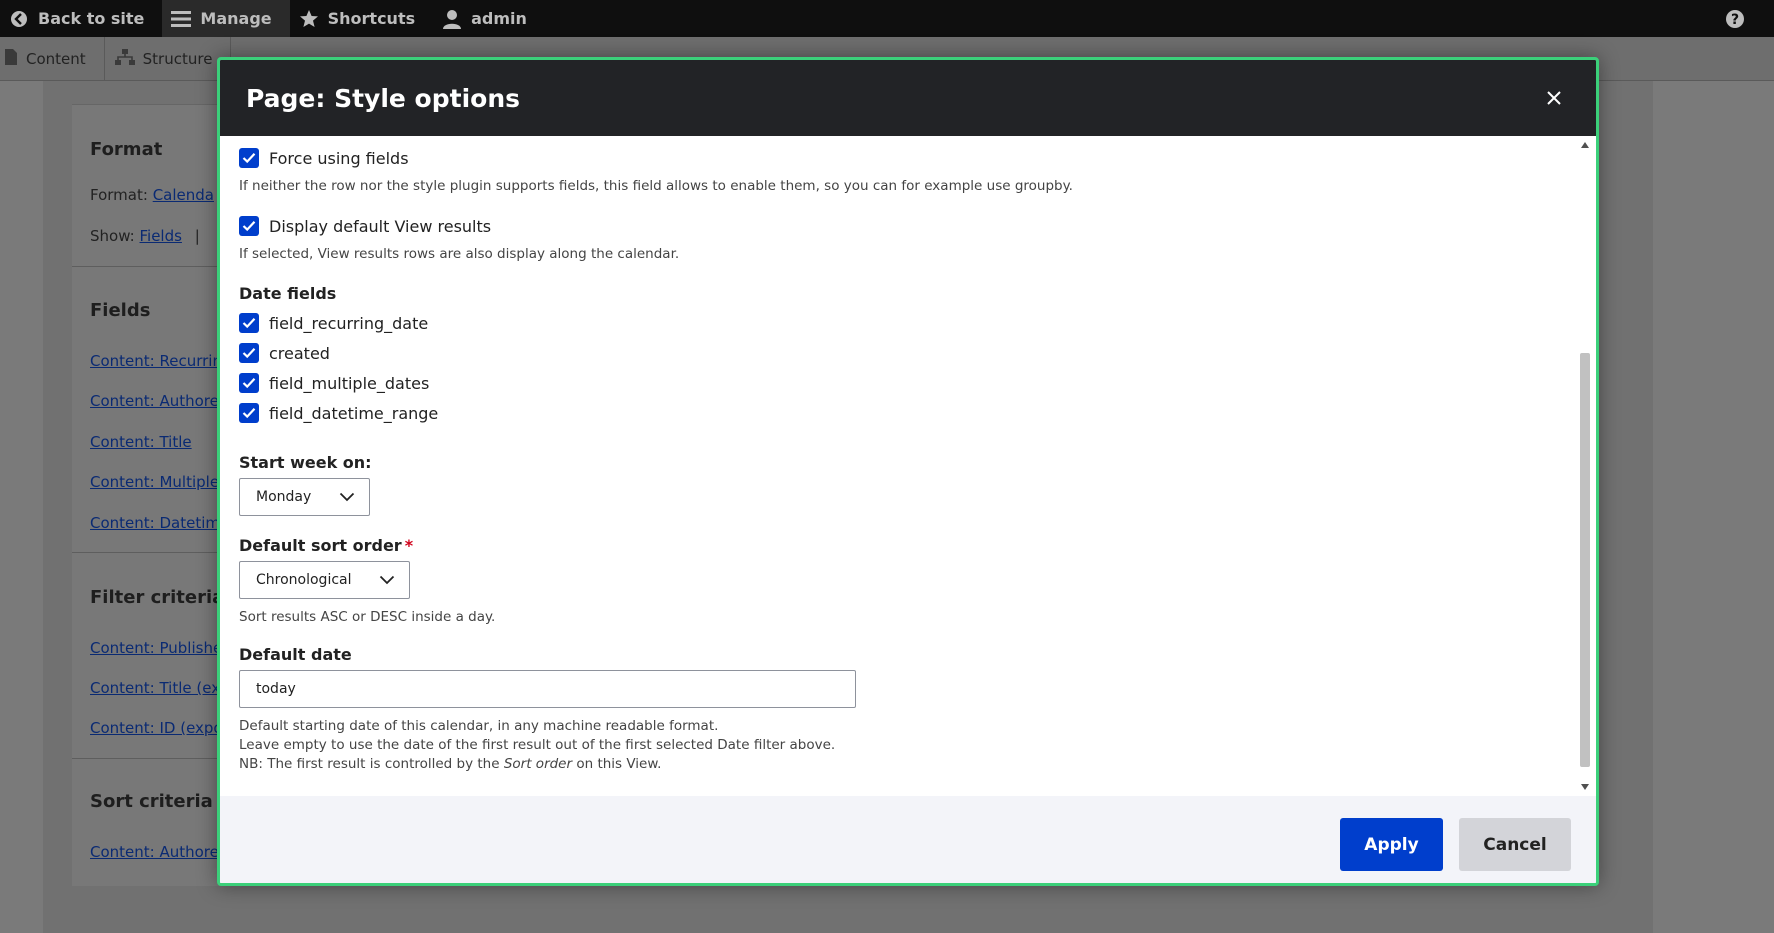 The image size is (1774, 933). Describe the element at coordinates (161, 236) in the screenshot. I see `bg-show-link: Fields` at that location.